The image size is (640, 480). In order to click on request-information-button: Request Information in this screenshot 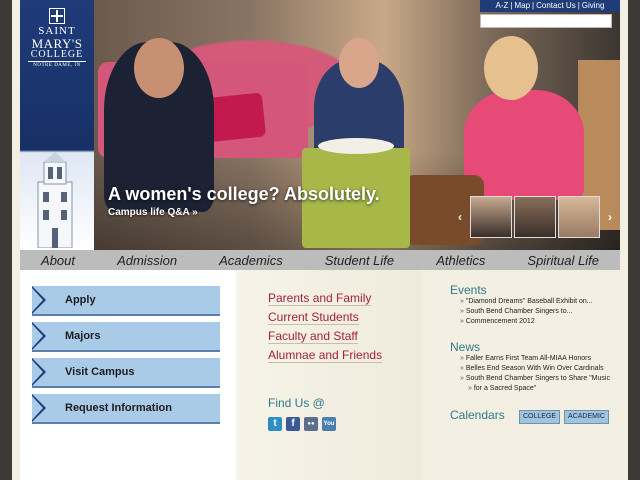, I will do `click(126, 409)`.